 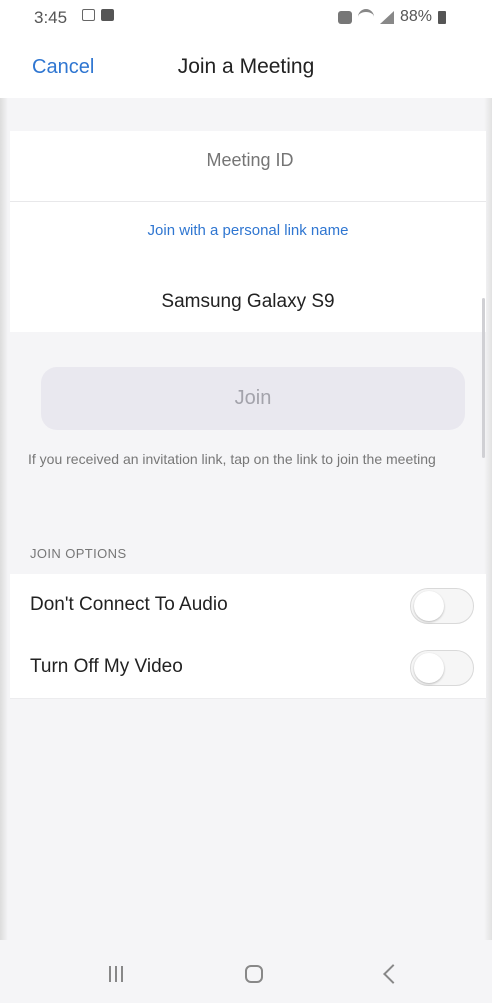 What do you see at coordinates (107, 15) in the screenshot?
I see `app-notification-icon` at bounding box center [107, 15].